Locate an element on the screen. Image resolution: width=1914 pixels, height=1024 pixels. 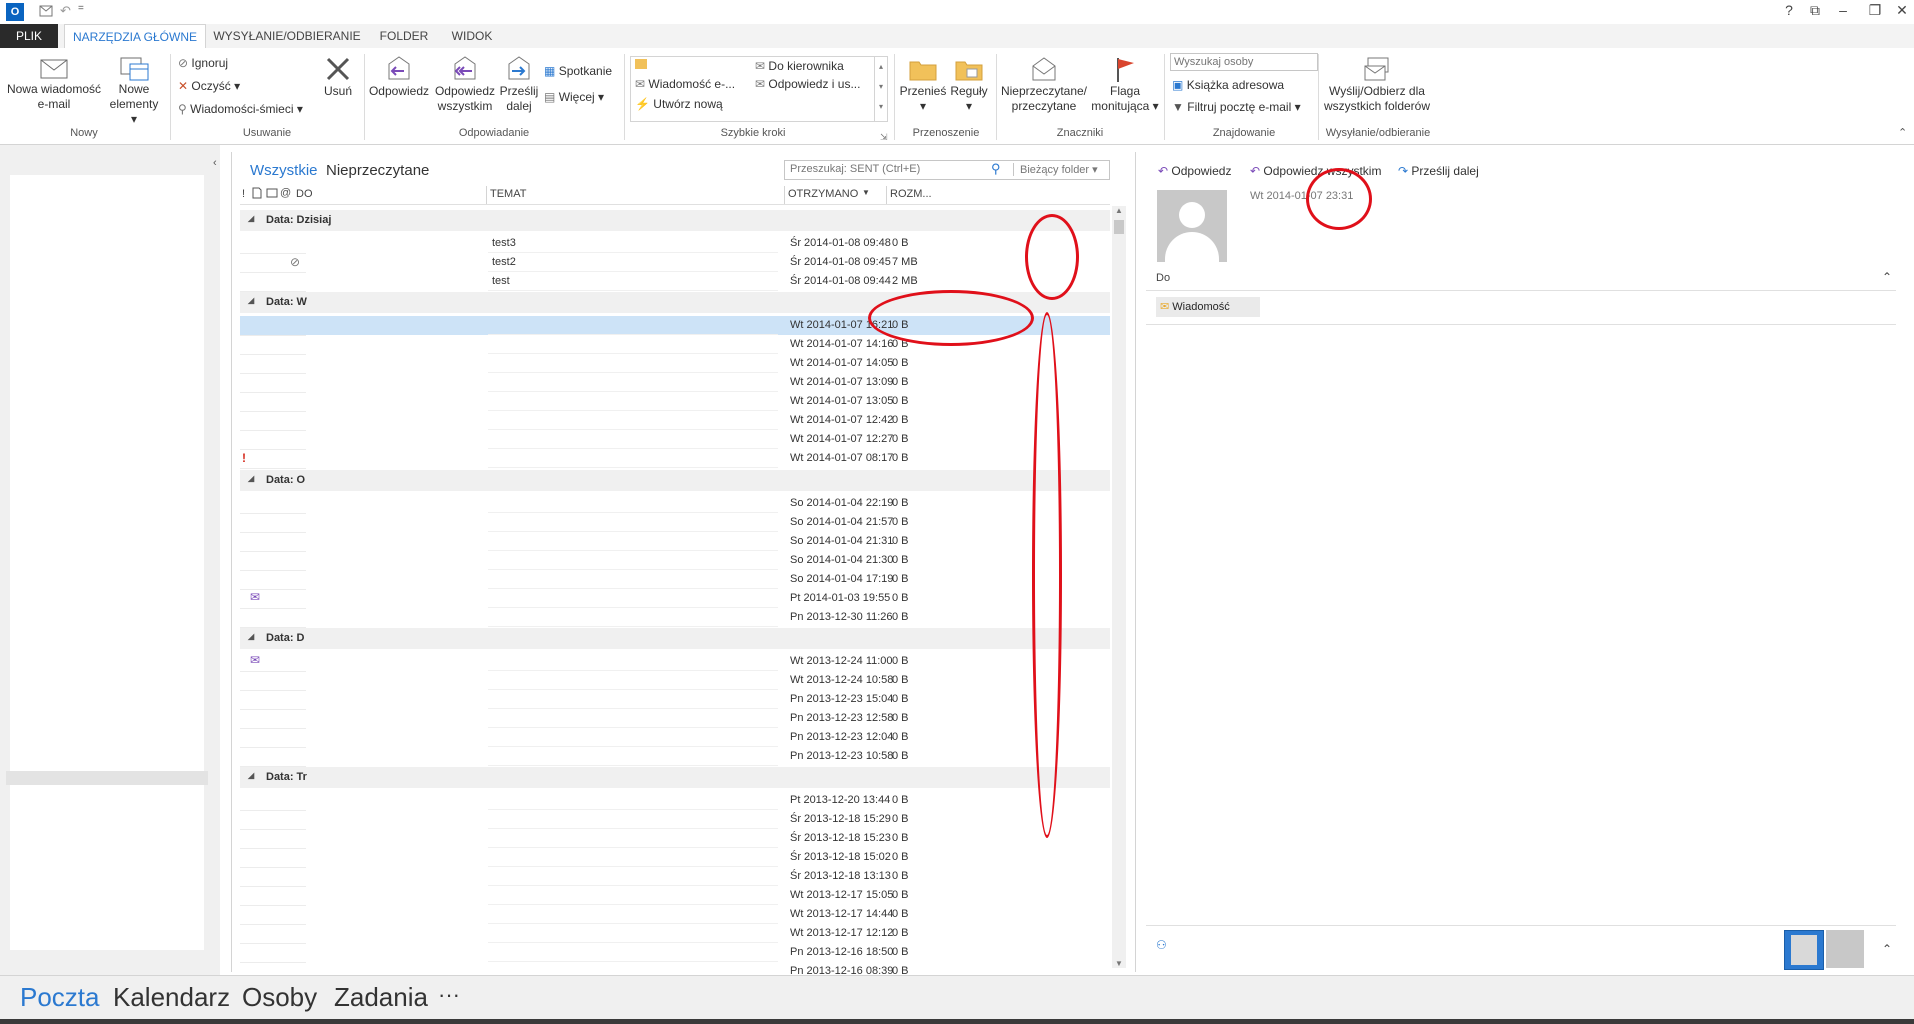
tab-view: WIDOK is located at coordinates (472, 36).